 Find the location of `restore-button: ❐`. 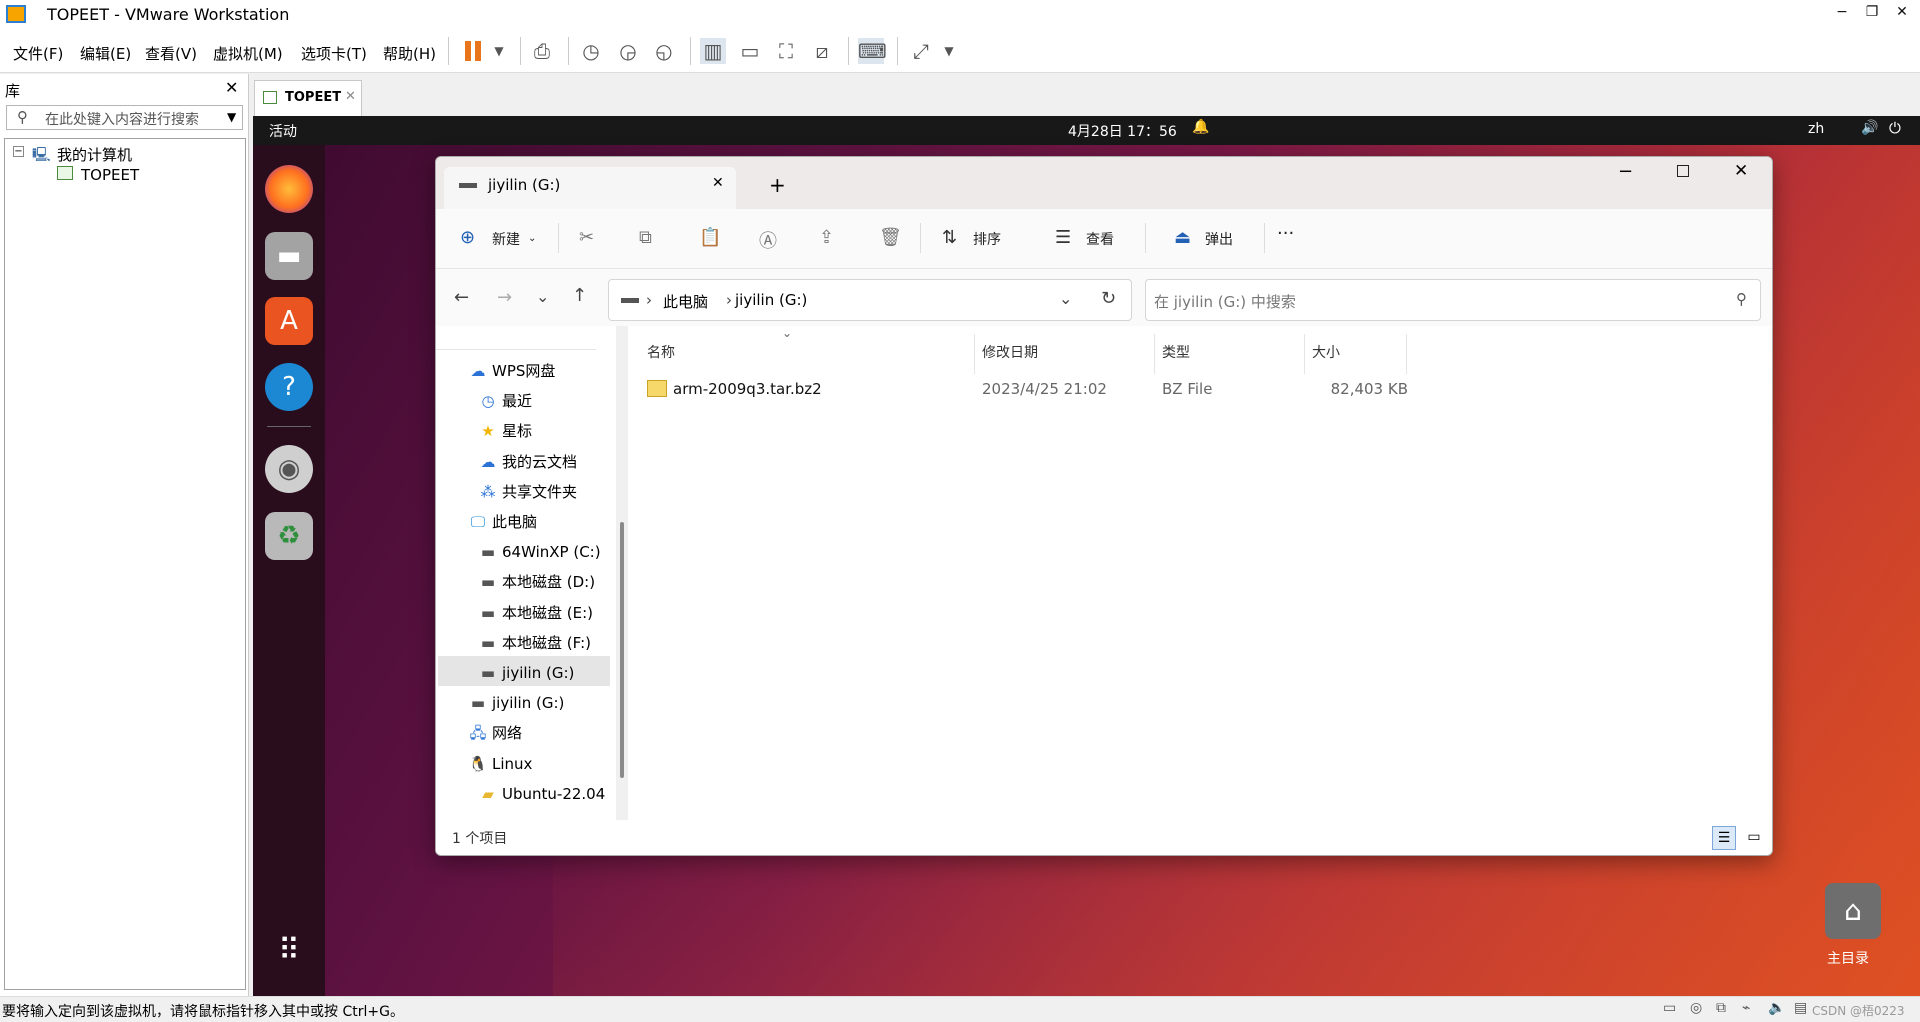

restore-button: ❐ is located at coordinates (1872, 14).